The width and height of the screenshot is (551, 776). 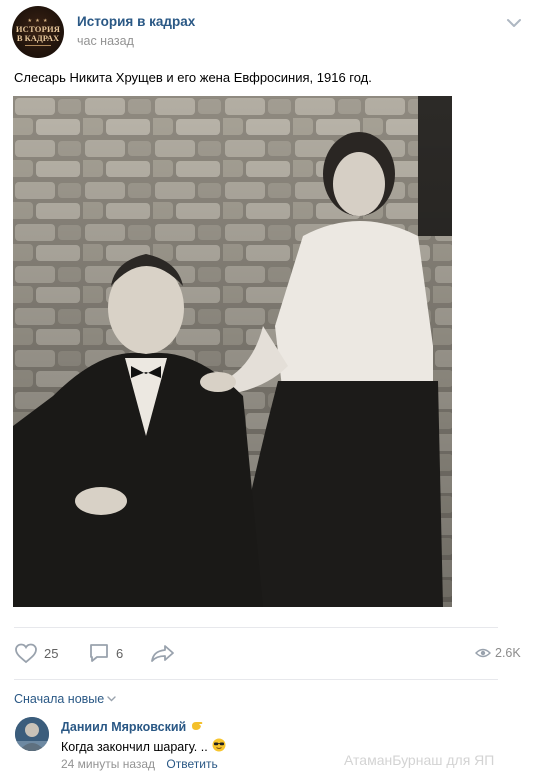 What do you see at coordinates (59, 699) in the screenshot?
I see `sort-label: Сначала новые` at bounding box center [59, 699].